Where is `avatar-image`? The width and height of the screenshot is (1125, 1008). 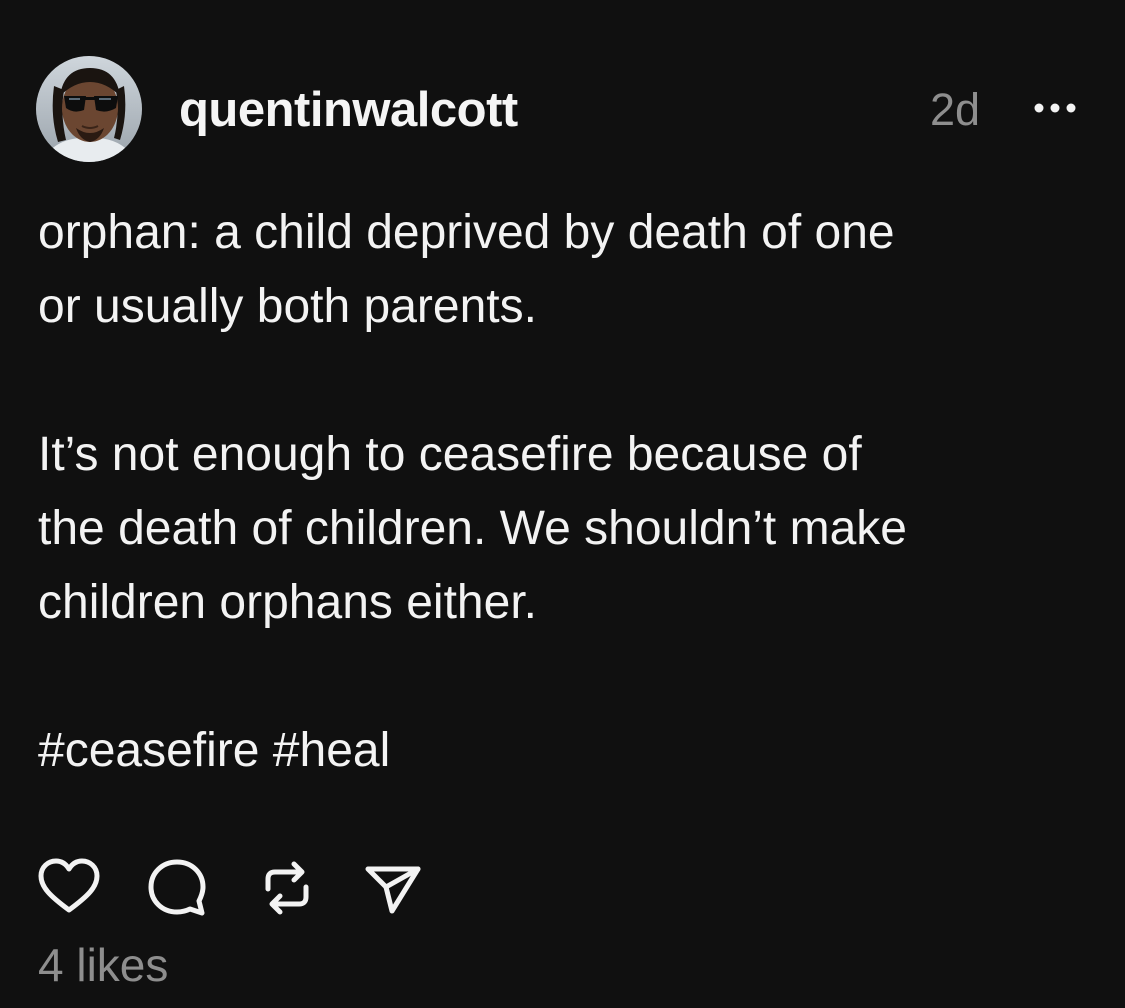 avatar-image is located at coordinates (89, 109).